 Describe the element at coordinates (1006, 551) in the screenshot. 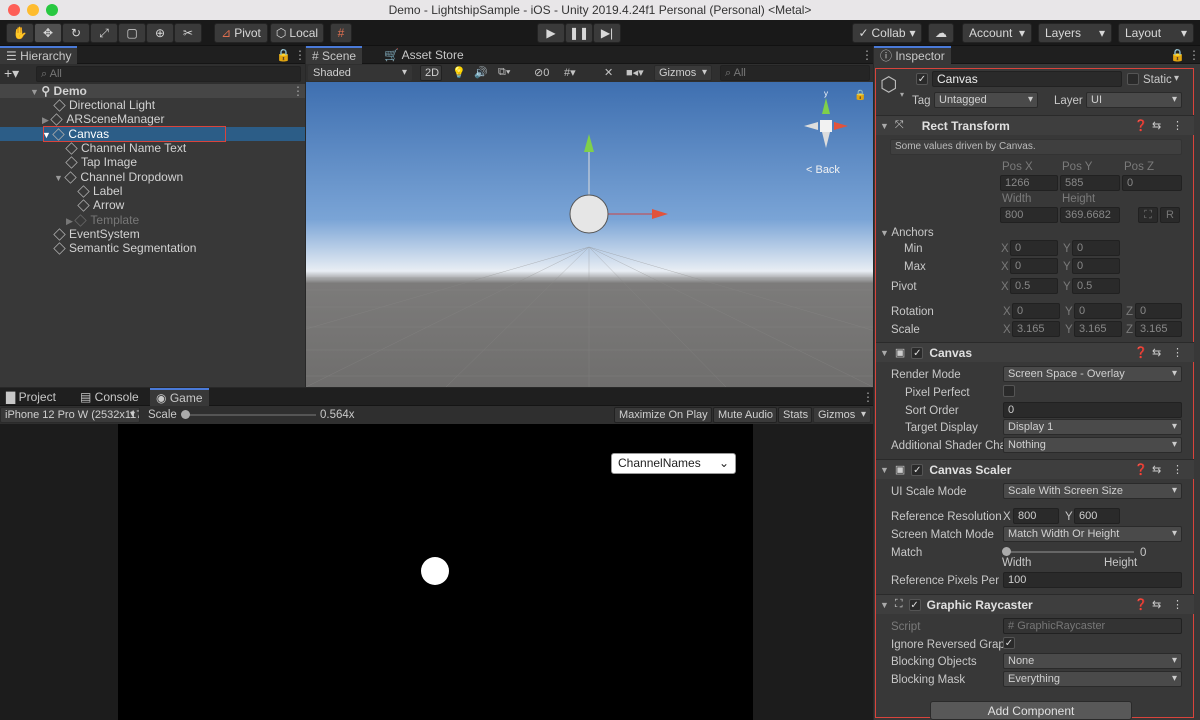

I see `match-slider-thumb` at that location.